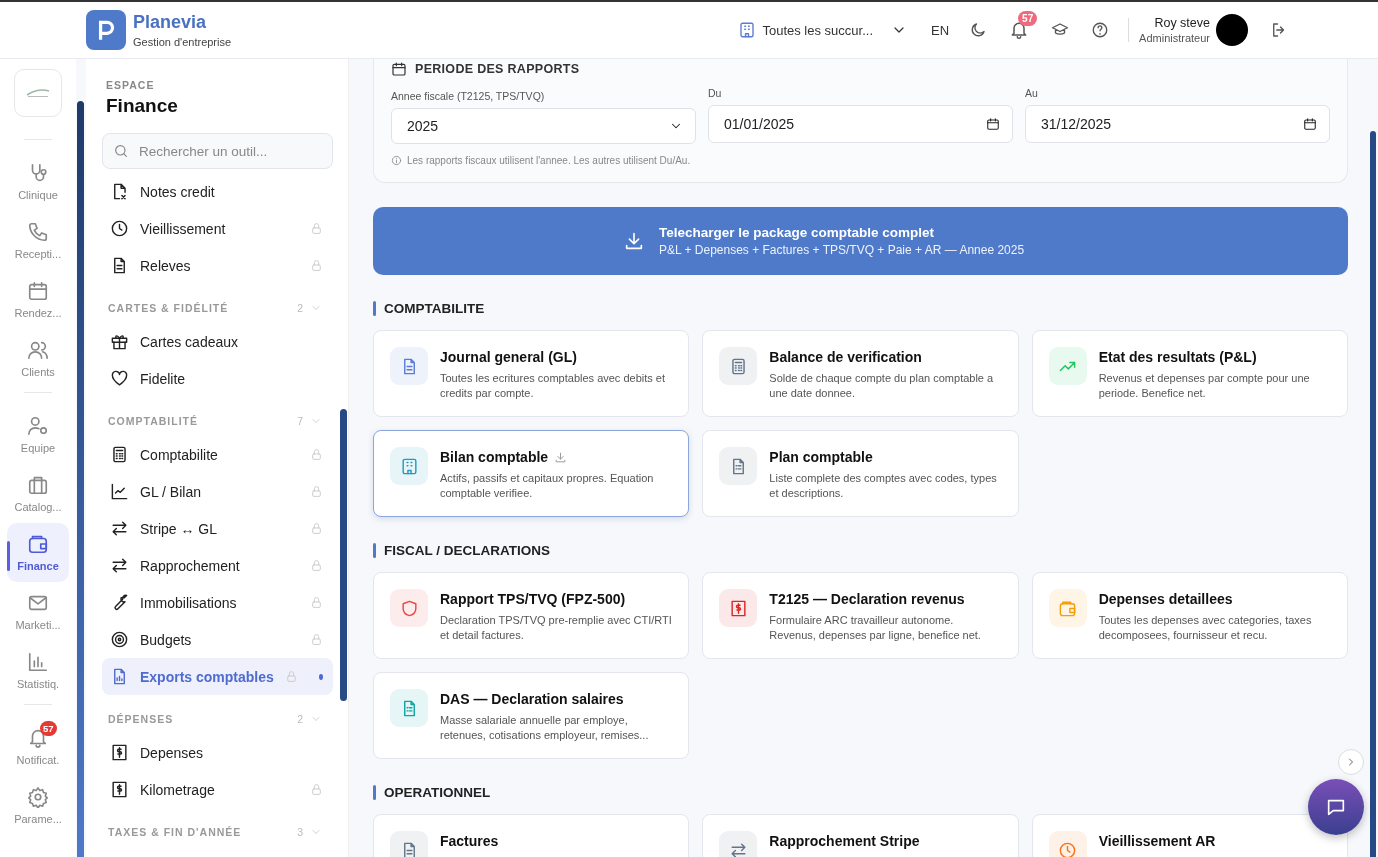 This screenshot has width=1378, height=857. Describe the element at coordinates (38, 670) in the screenshot. I see `rail-nav-item: Statistiq.` at that location.